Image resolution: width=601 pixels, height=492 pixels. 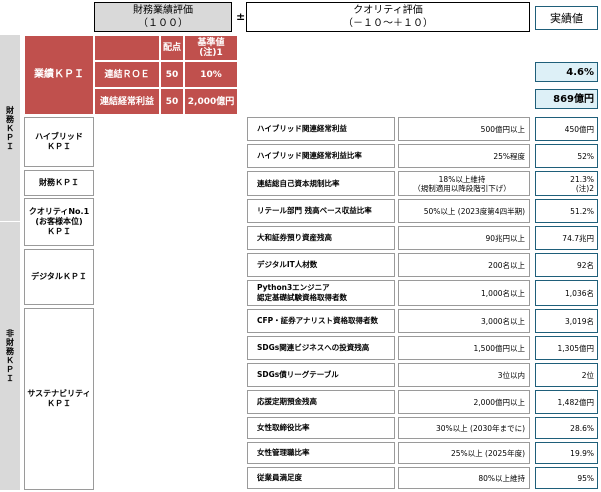 I want to click on actual-text: 52%, so click(x=585, y=156).